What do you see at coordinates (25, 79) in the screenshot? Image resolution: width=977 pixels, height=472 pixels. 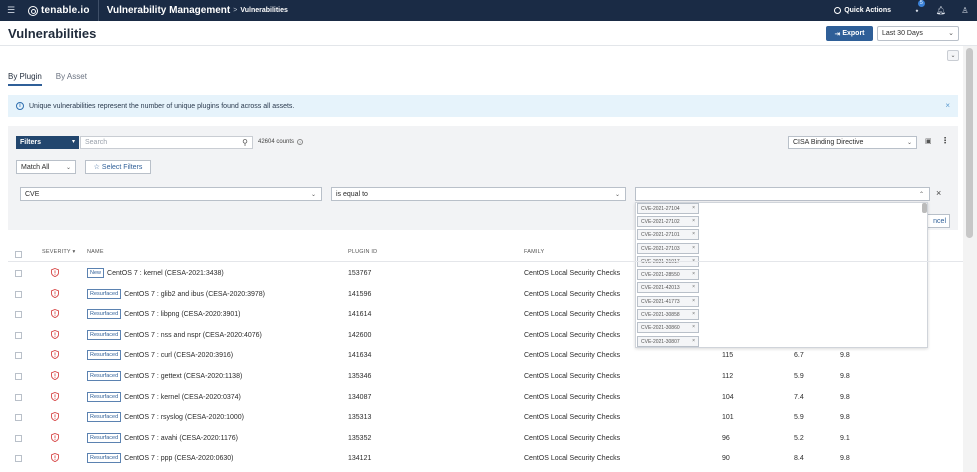 I see `tab-by-plugin: By Plugin` at bounding box center [25, 79].